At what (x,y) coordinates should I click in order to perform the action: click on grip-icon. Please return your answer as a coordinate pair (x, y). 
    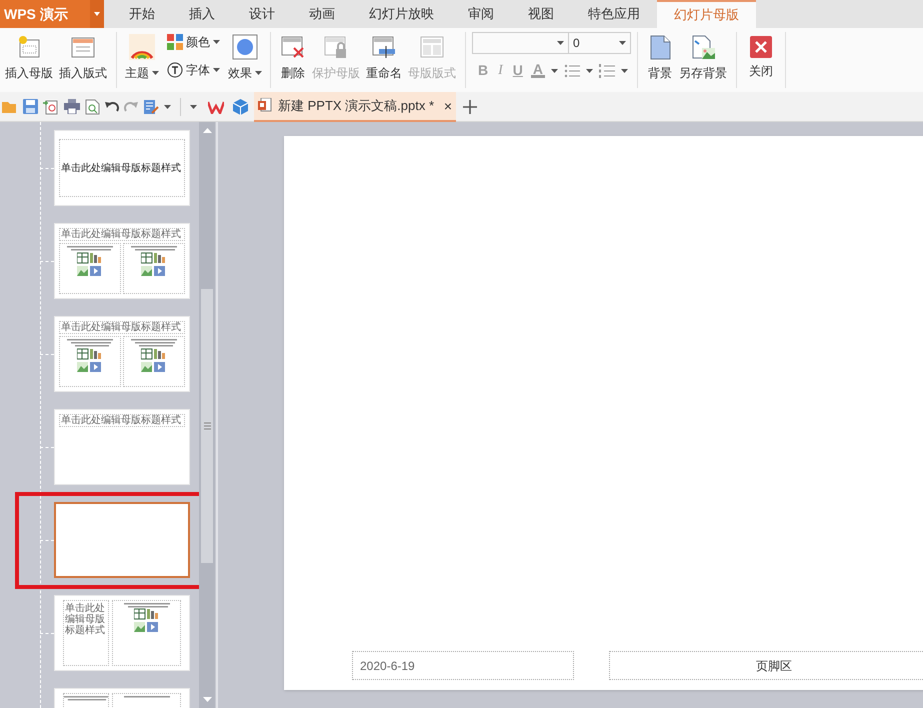
    Looking at the image, I should click on (207, 426).